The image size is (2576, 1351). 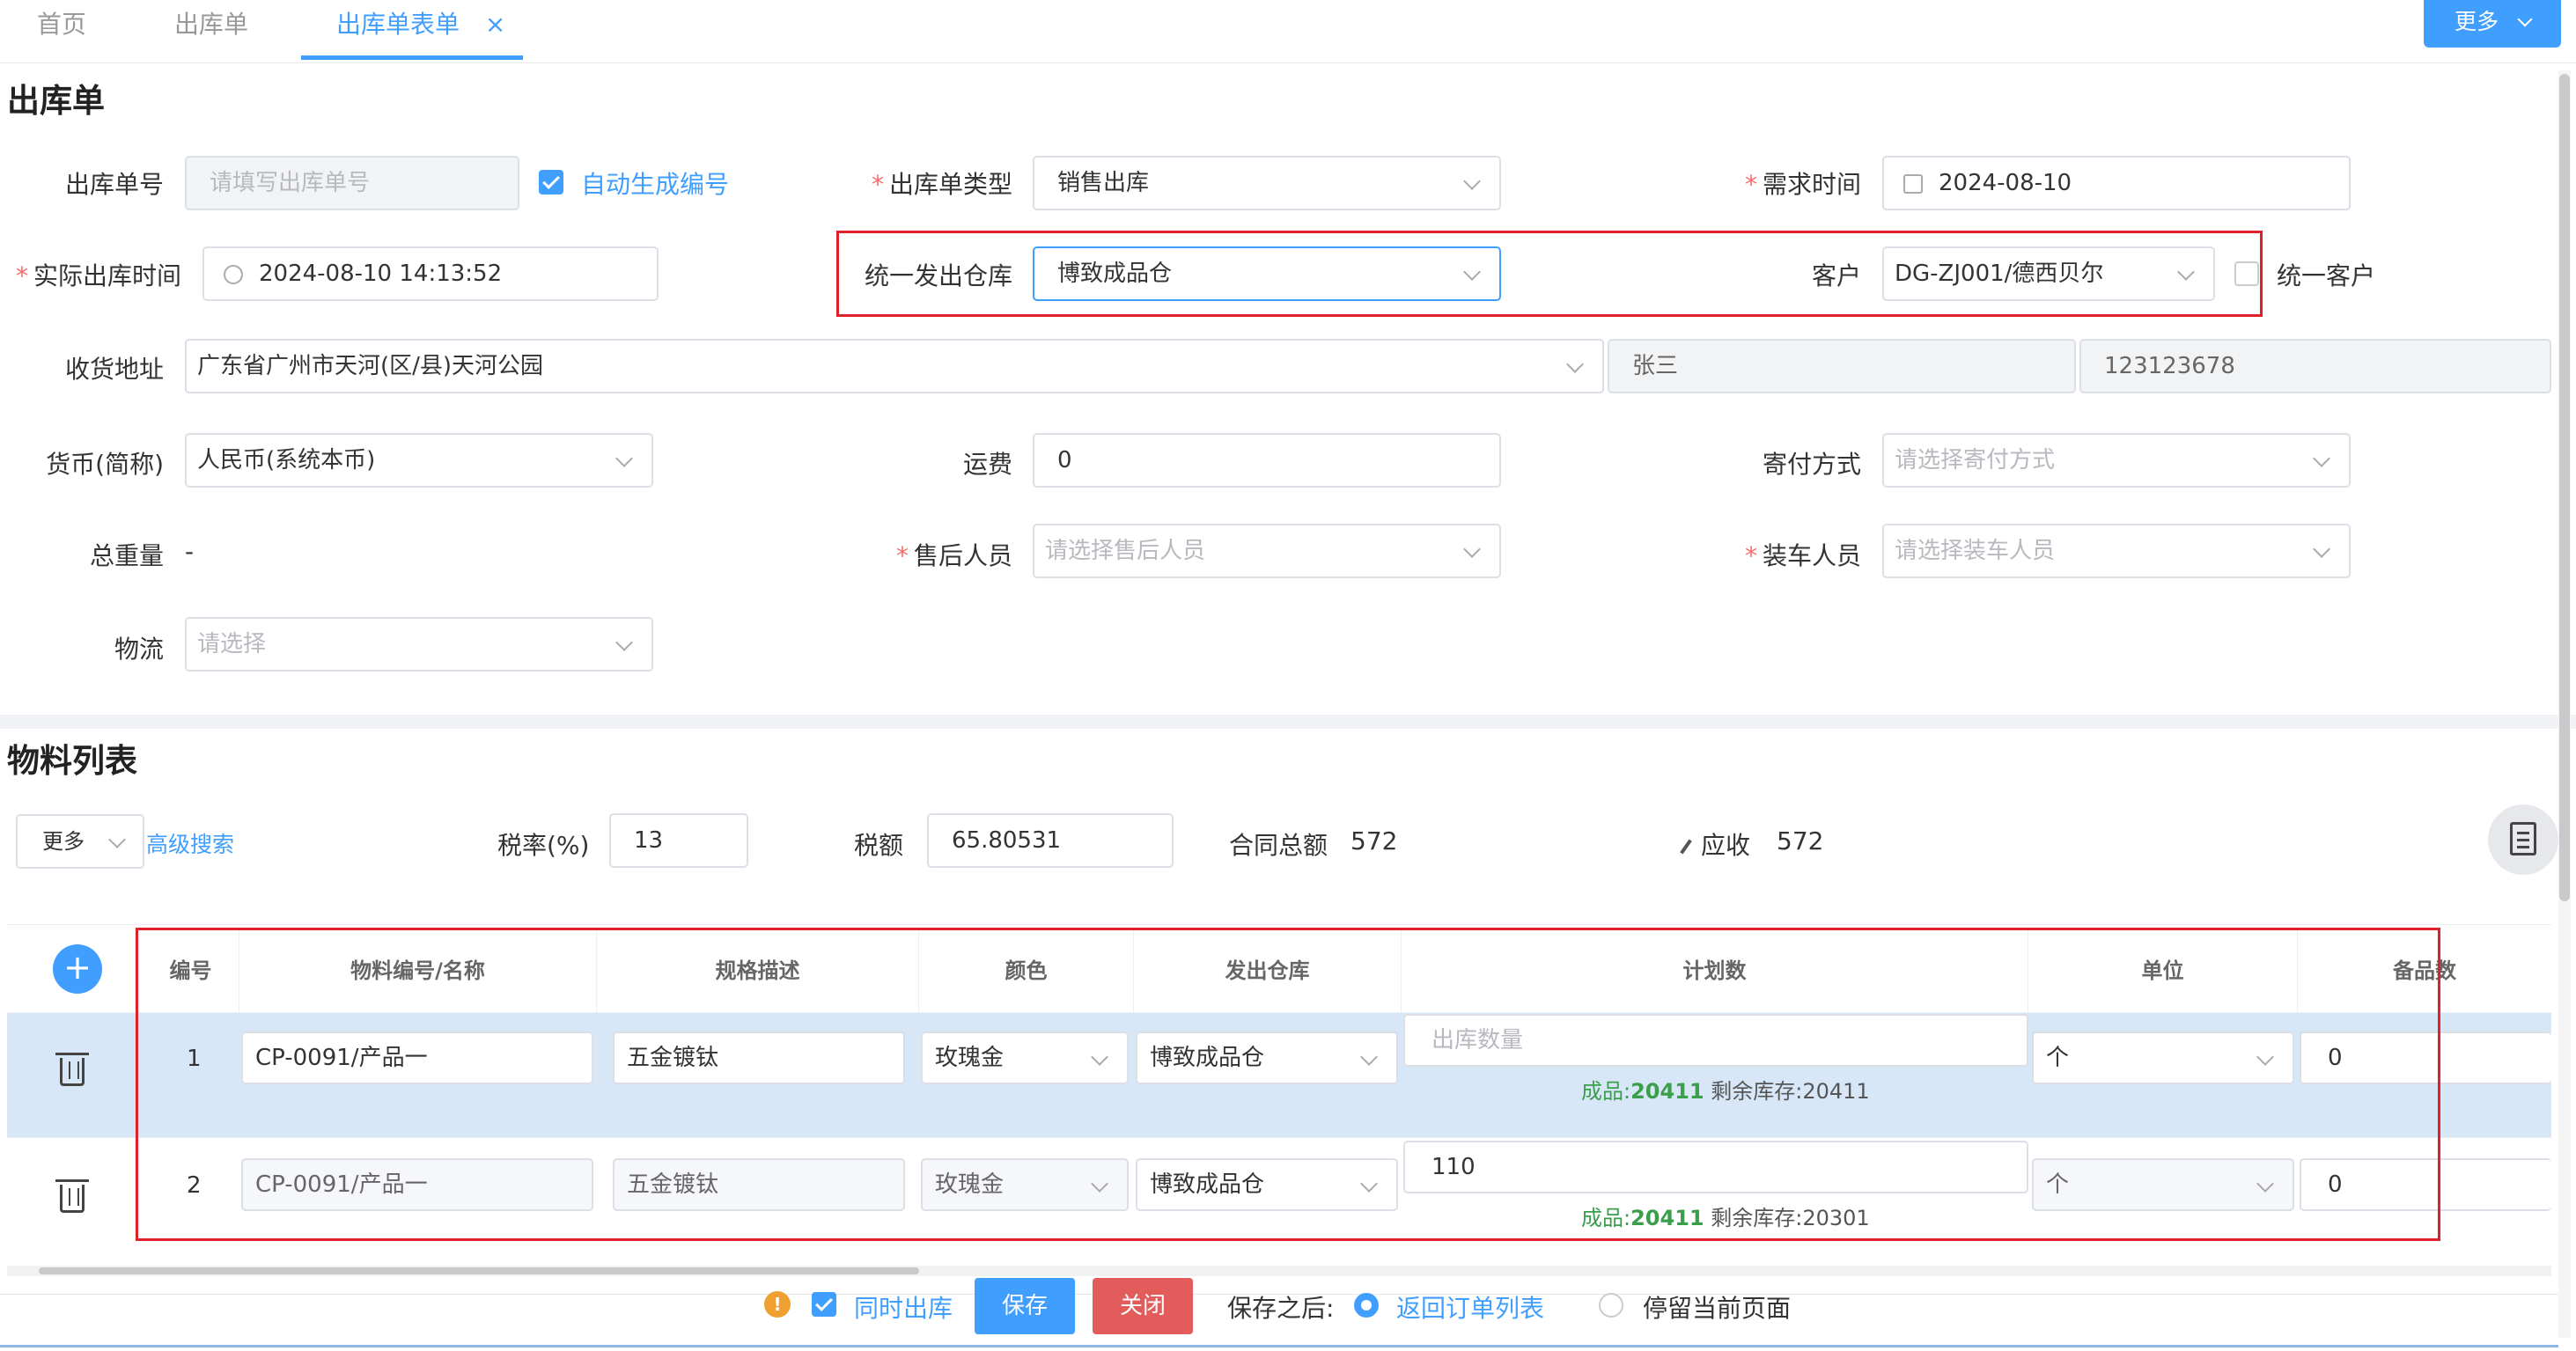 What do you see at coordinates (1288, 31) in the screenshot?
I see `tab-bar: 首页 出库单 出库单表单 × 更多` at bounding box center [1288, 31].